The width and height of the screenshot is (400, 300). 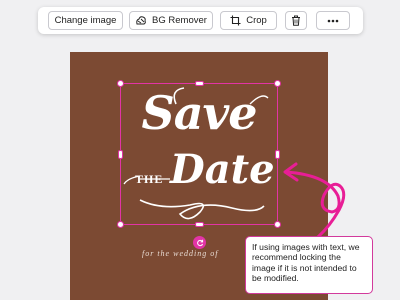 What do you see at coordinates (199, 83) in the screenshot?
I see `resize-handle-top` at bounding box center [199, 83].